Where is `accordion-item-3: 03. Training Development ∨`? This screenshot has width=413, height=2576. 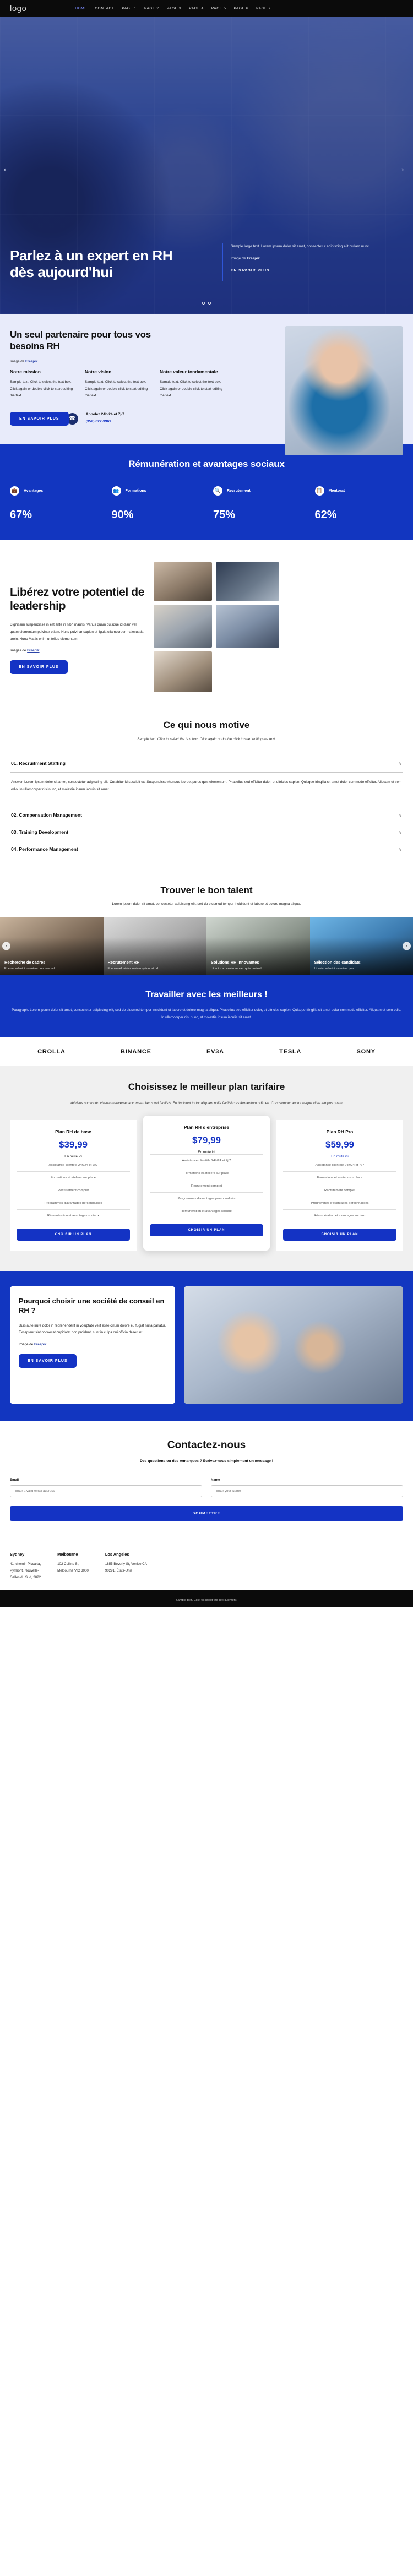
accordion-item-3: 03. Training Development ∨ is located at coordinates (206, 833).